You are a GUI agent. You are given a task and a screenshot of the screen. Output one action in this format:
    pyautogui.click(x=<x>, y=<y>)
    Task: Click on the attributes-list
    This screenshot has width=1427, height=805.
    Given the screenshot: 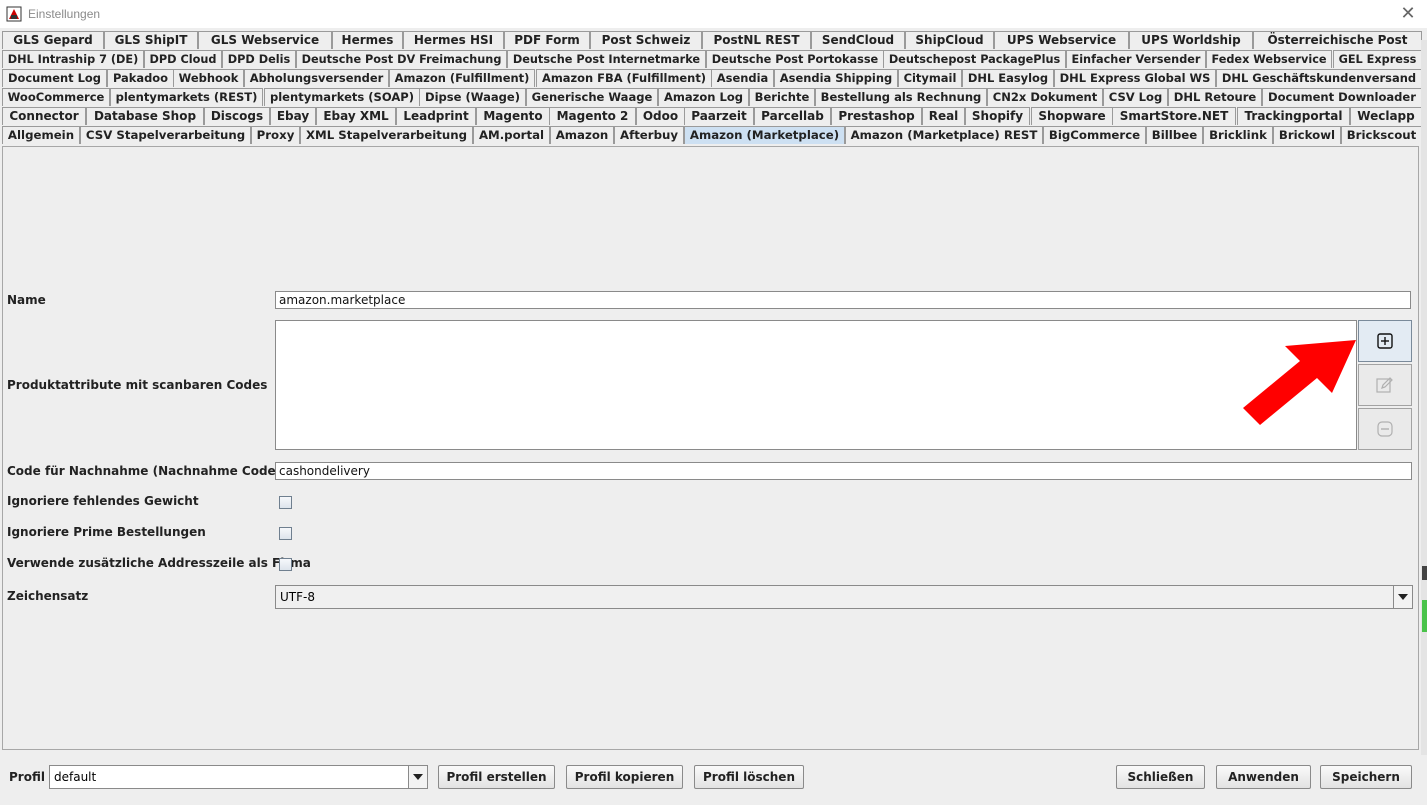 What is the action you would take?
    pyautogui.click(x=816, y=385)
    